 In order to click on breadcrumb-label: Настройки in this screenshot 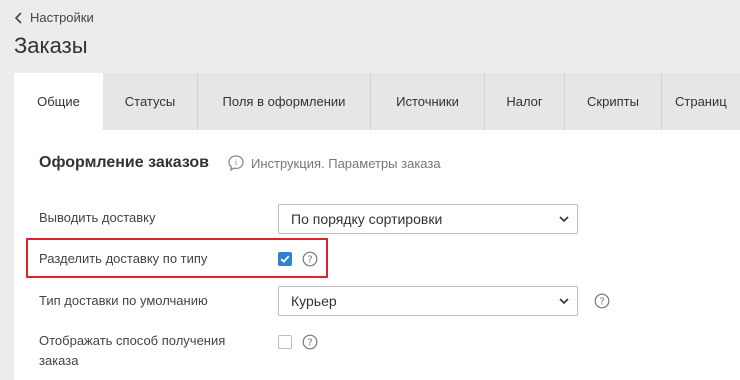, I will do `click(62, 17)`.